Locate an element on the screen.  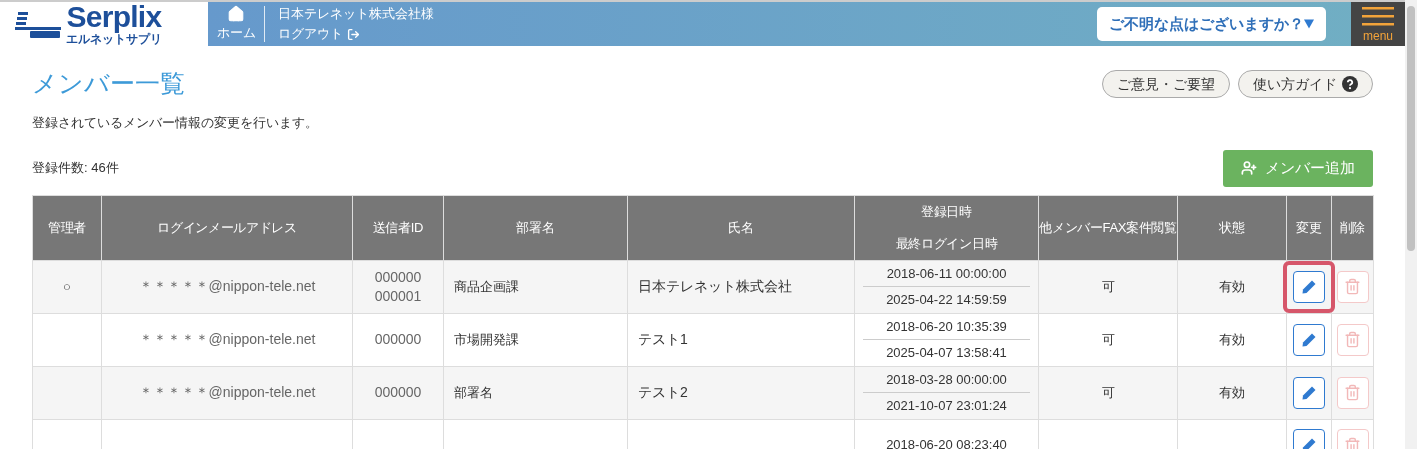
name-cell: 日本テレネット株式会社 is located at coordinates (741, 286).